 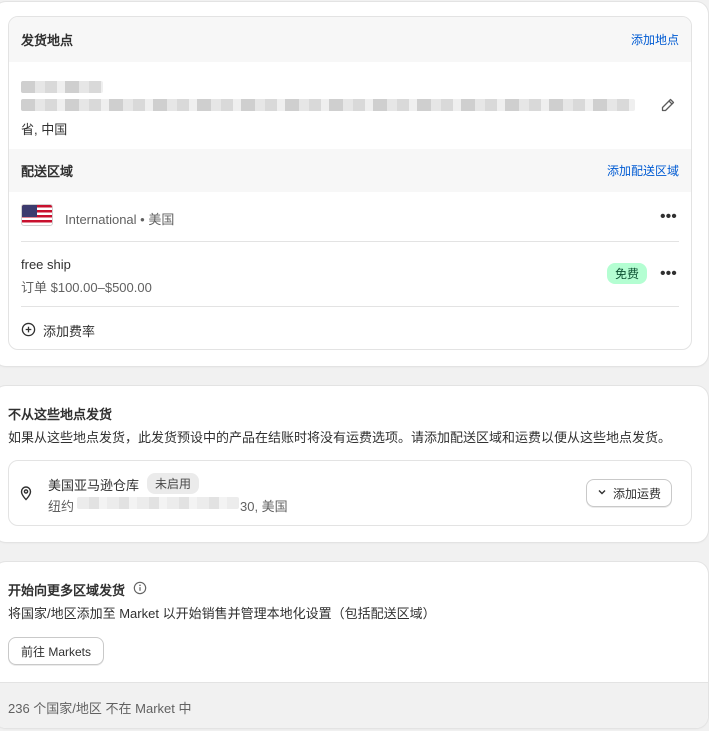 I want to click on add-shipping-rate-button: 添加运费, so click(x=629, y=493).